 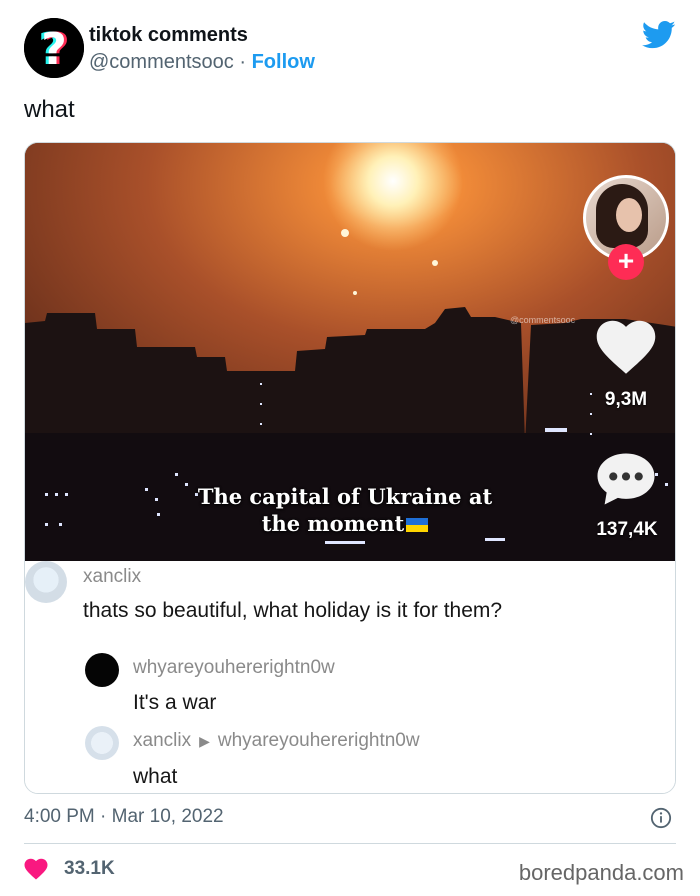 I want to click on caption-line-1: The capital of Ukraine at, so click(x=345, y=496).